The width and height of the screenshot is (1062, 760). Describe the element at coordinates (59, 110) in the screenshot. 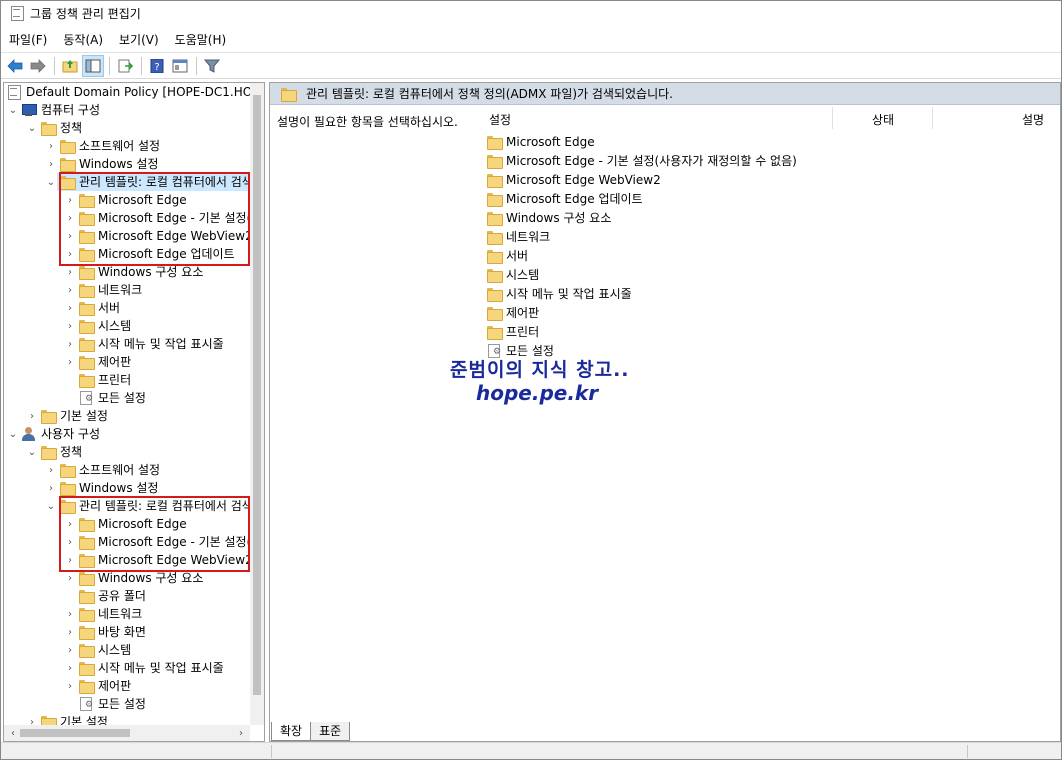

I see `tree-item-content: 컴퓨터 구성` at that location.